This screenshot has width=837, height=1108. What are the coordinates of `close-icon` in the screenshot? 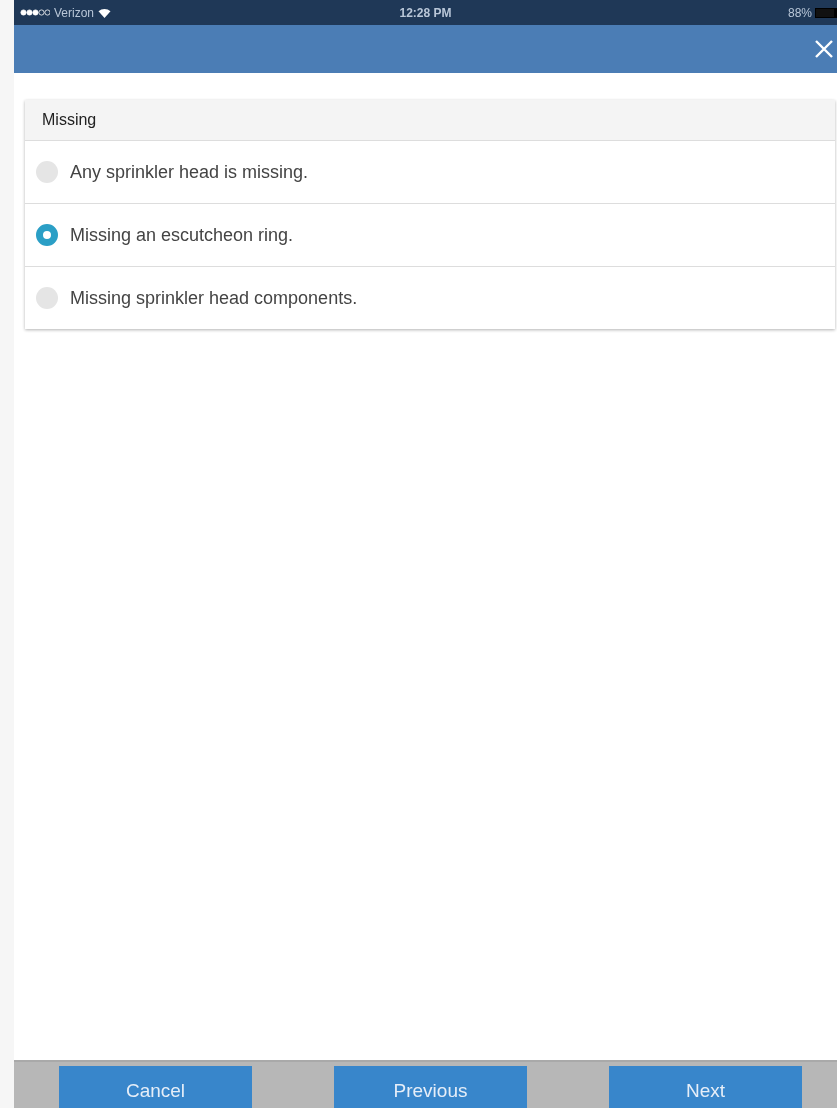 It's located at (824, 49).